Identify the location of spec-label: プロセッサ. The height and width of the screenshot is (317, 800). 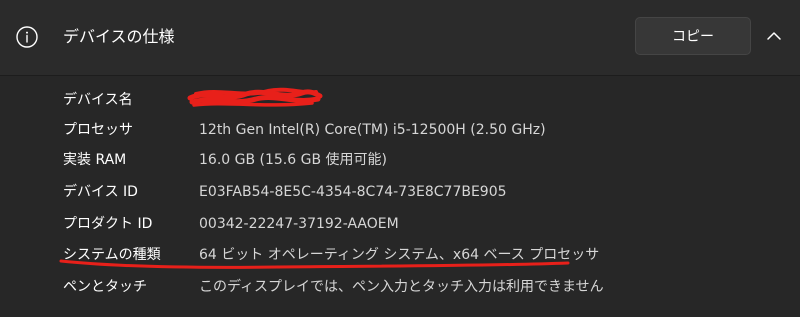
(98, 130).